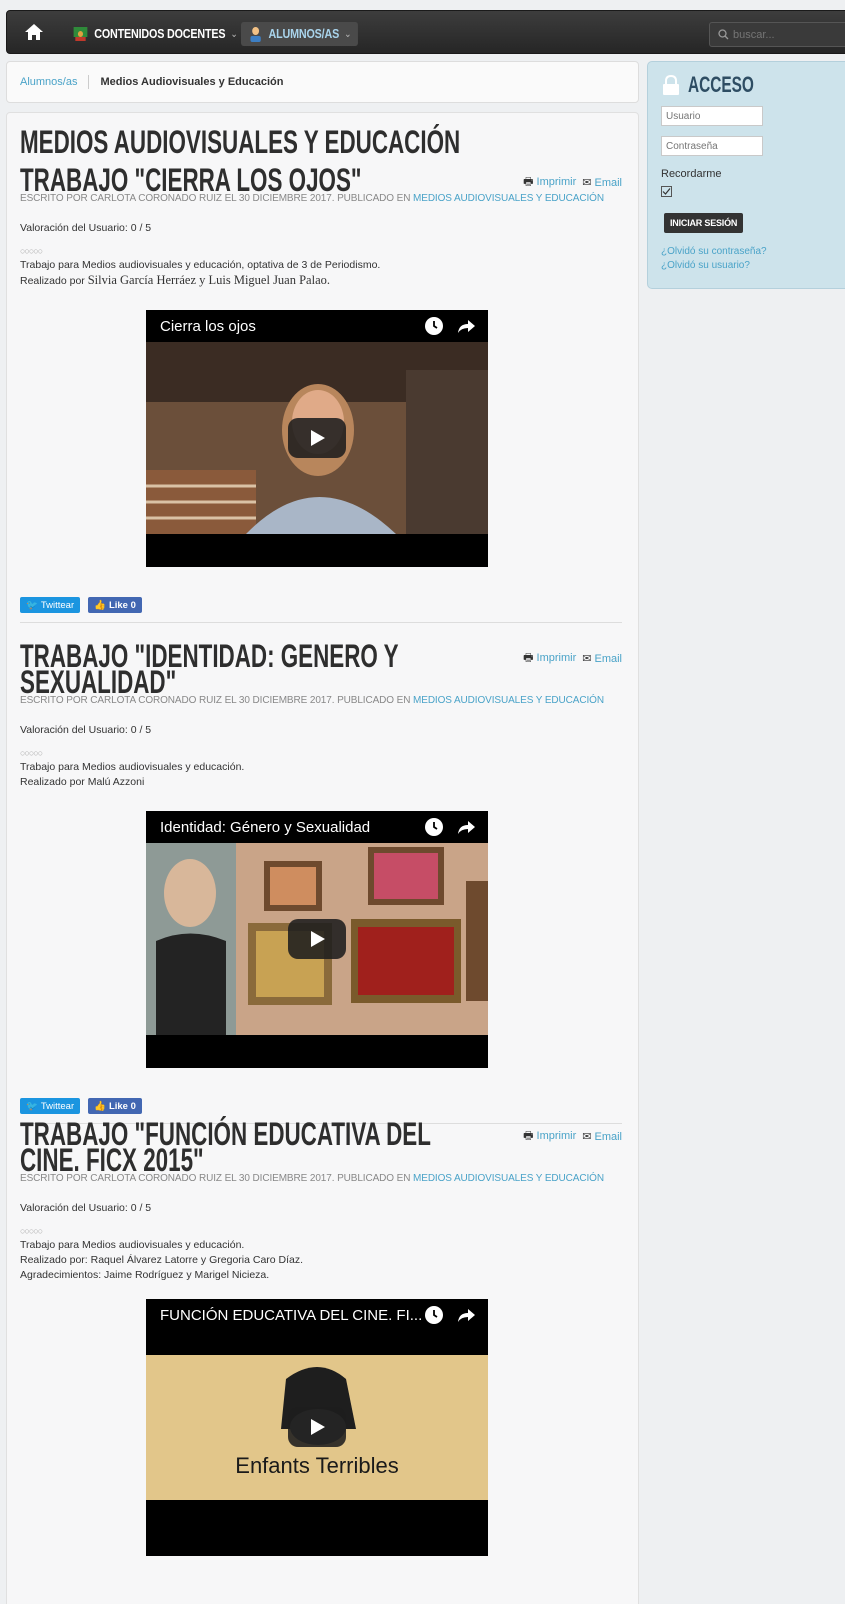 The image size is (845, 1604). I want to click on video-player: Cierra los ojos, so click(317, 438).